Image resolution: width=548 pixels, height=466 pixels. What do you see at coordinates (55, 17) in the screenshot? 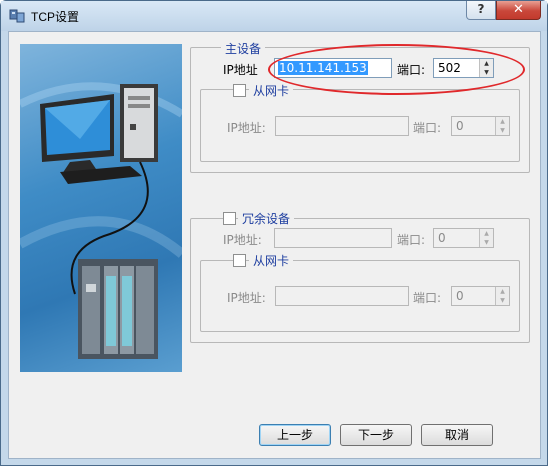
I see `window-title: TCP设置` at bounding box center [55, 17].